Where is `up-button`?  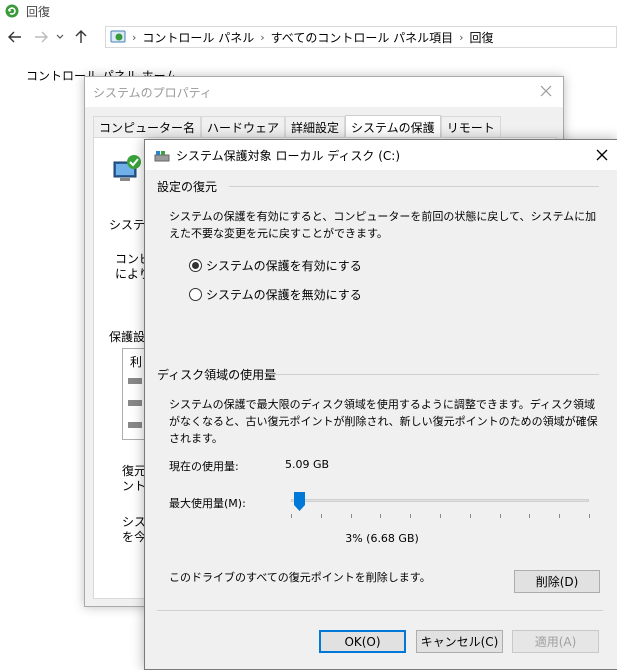
up-button is located at coordinates (81, 37).